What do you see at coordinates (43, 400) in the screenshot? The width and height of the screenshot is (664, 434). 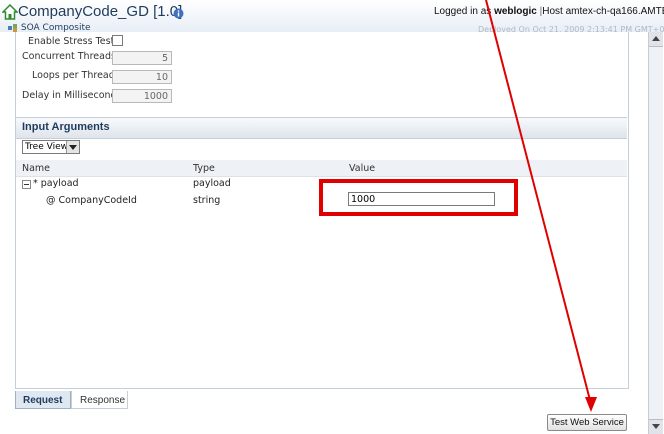 I see `tab-request: Request` at bounding box center [43, 400].